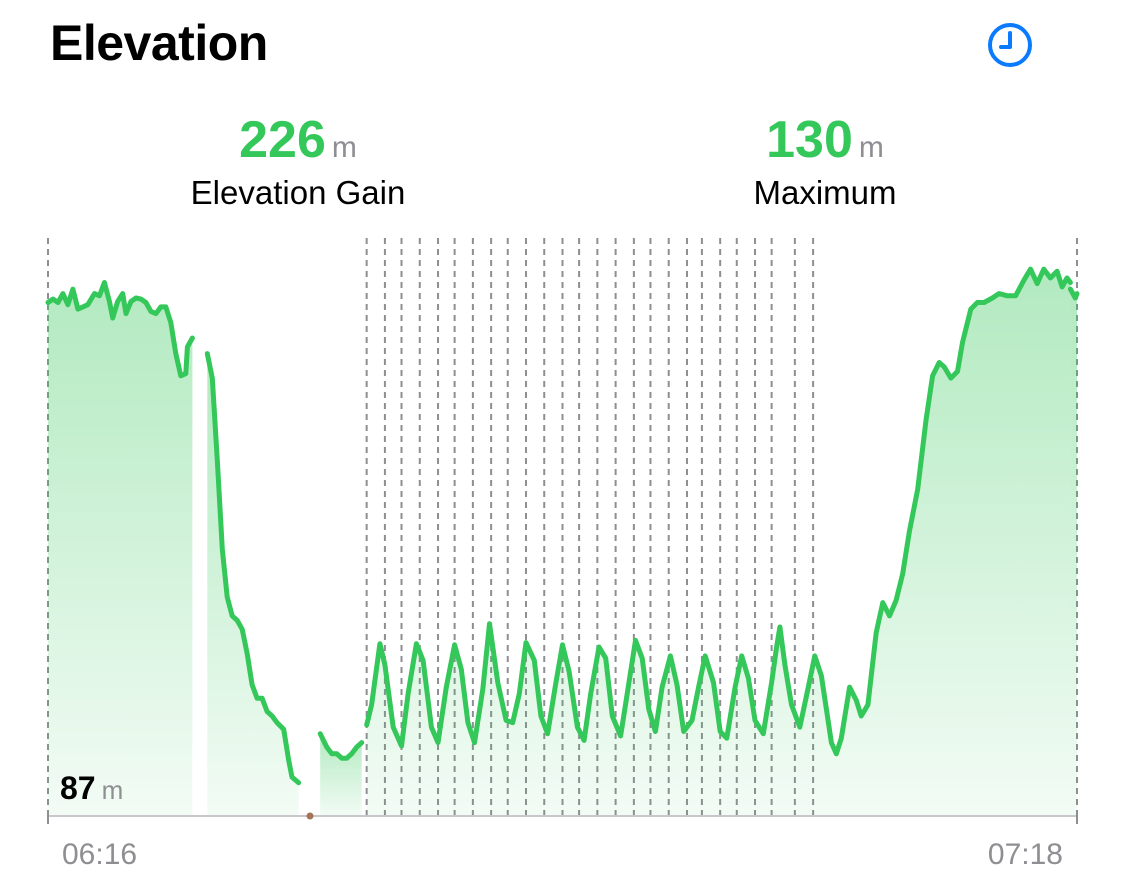 This screenshot has width=1125, height=888. I want to click on gap-marker-dot, so click(310, 816).